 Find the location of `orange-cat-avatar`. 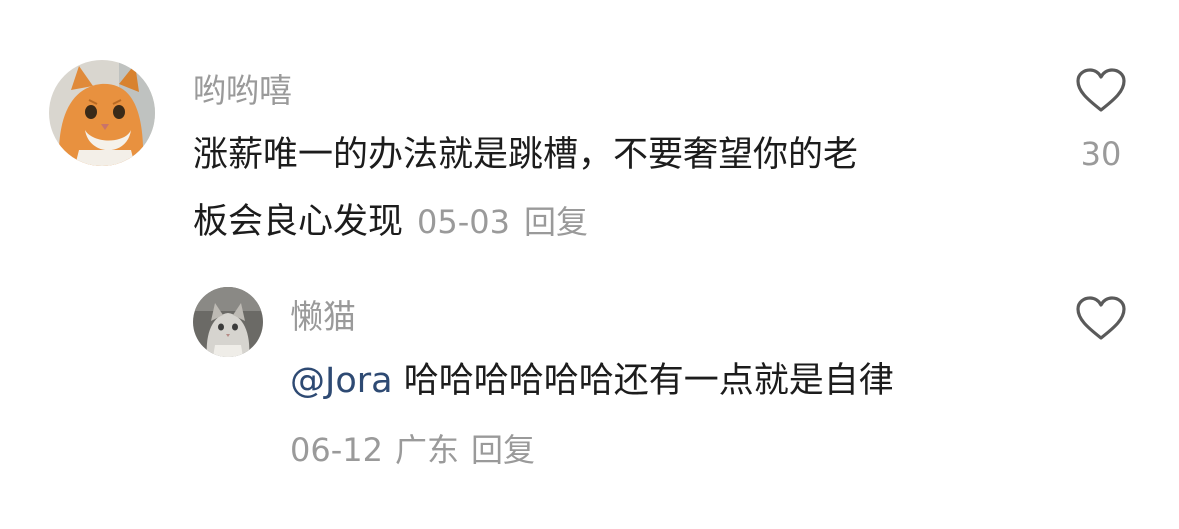

orange-cat-avatar is located at coordinates (102, 113).